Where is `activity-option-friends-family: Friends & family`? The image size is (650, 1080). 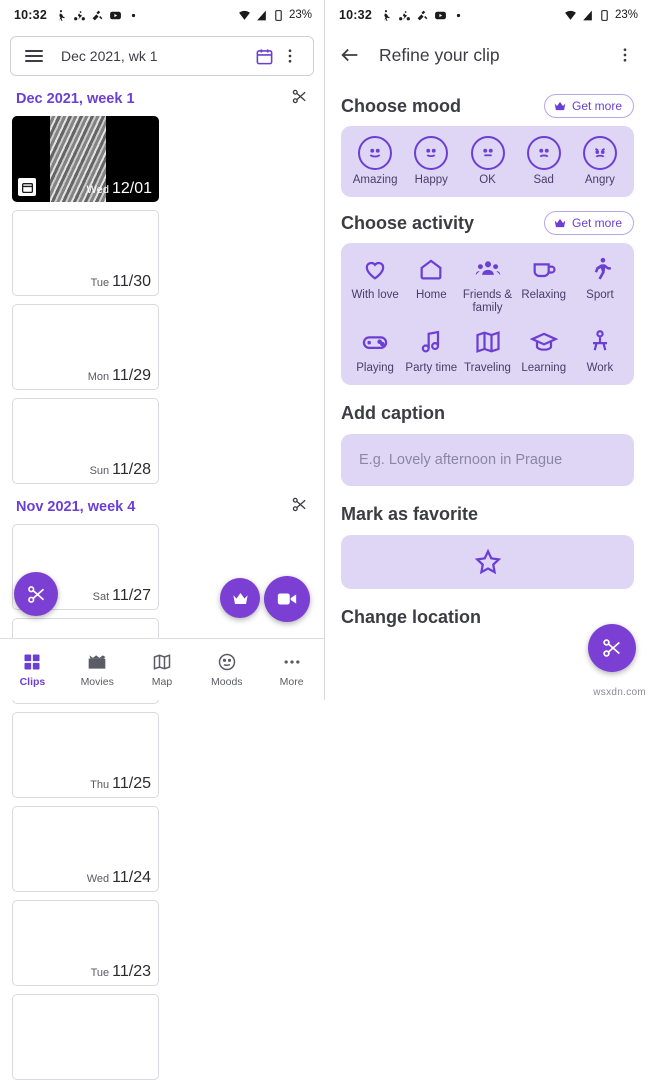 activity-option-friends-family: Friends & family is located at coordinates (487, 284).